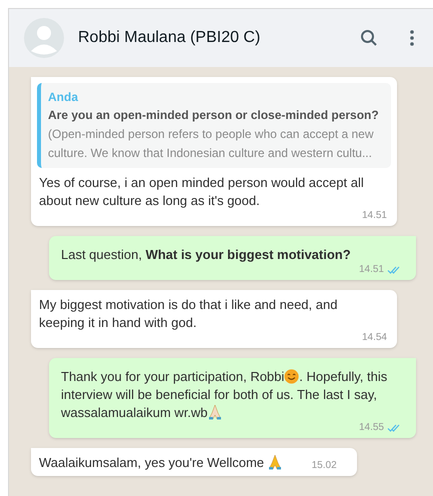 Image resolution: width=433 pixels, height=496 pixels. I want to click on search-icon, so click(369, 38).